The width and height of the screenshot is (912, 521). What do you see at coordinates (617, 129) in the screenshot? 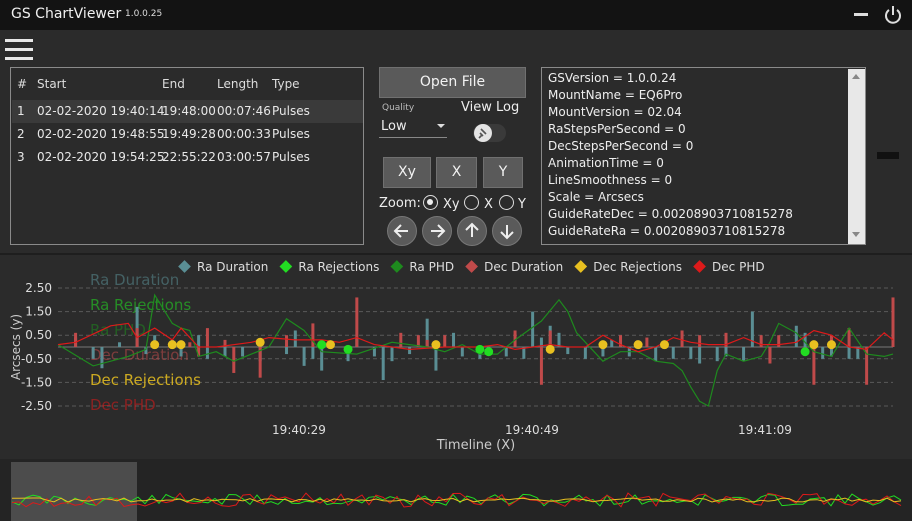
I see `log-line: RaStepsPerSecond = 0` at bounding box center [617, 129].